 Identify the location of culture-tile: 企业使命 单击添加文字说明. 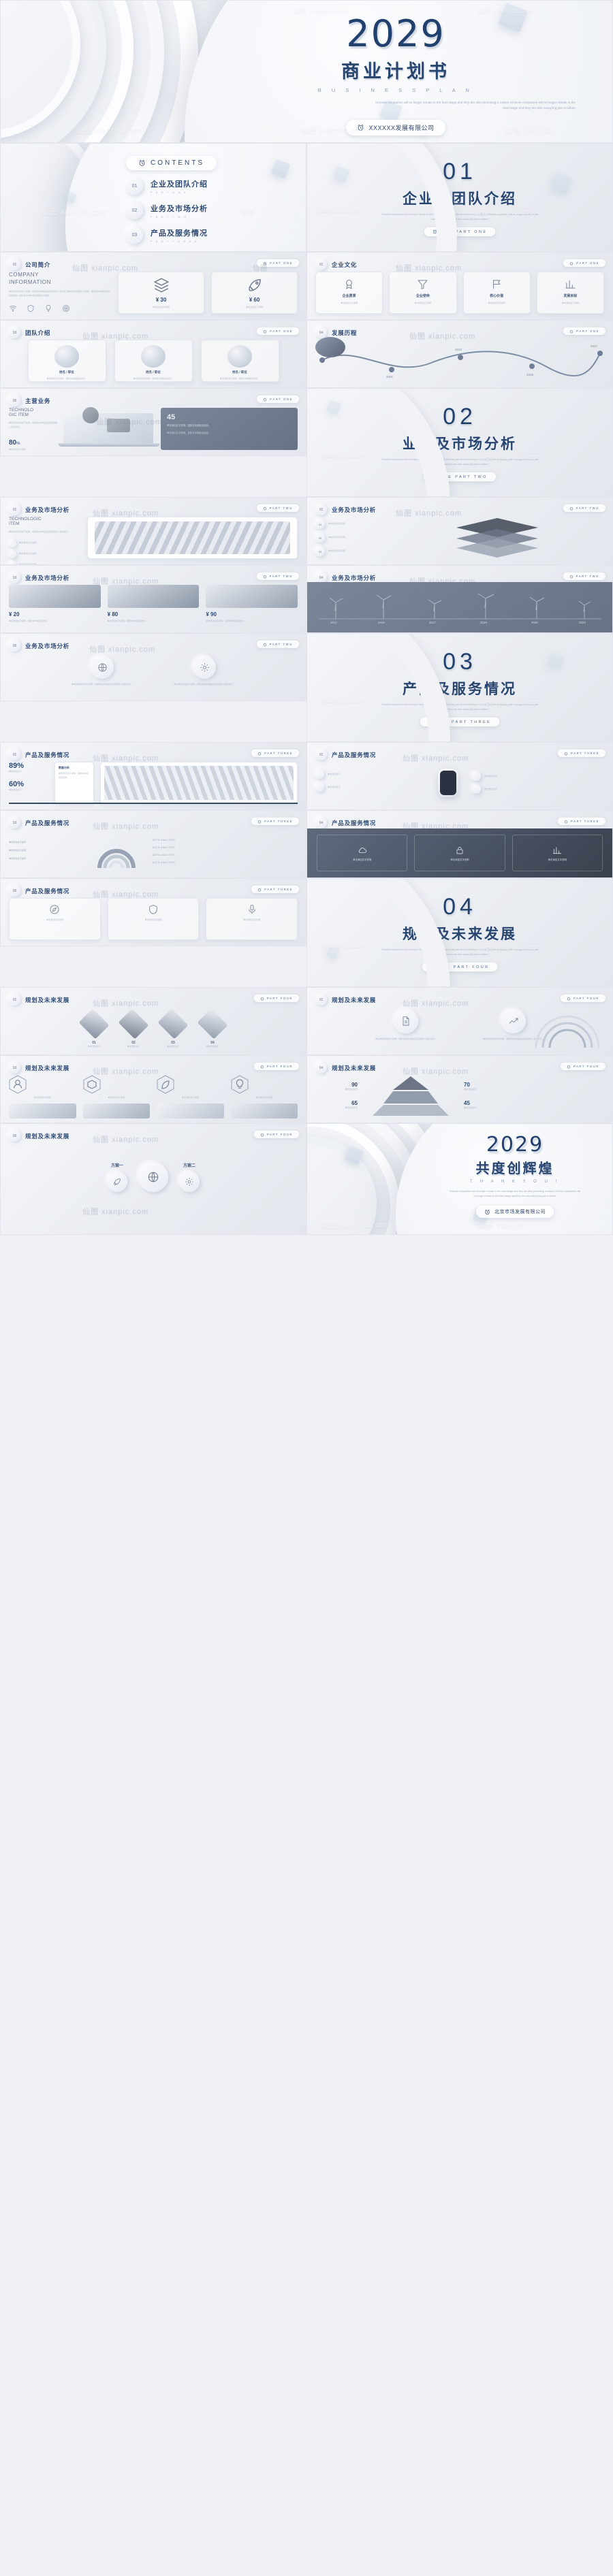
(423, 293).